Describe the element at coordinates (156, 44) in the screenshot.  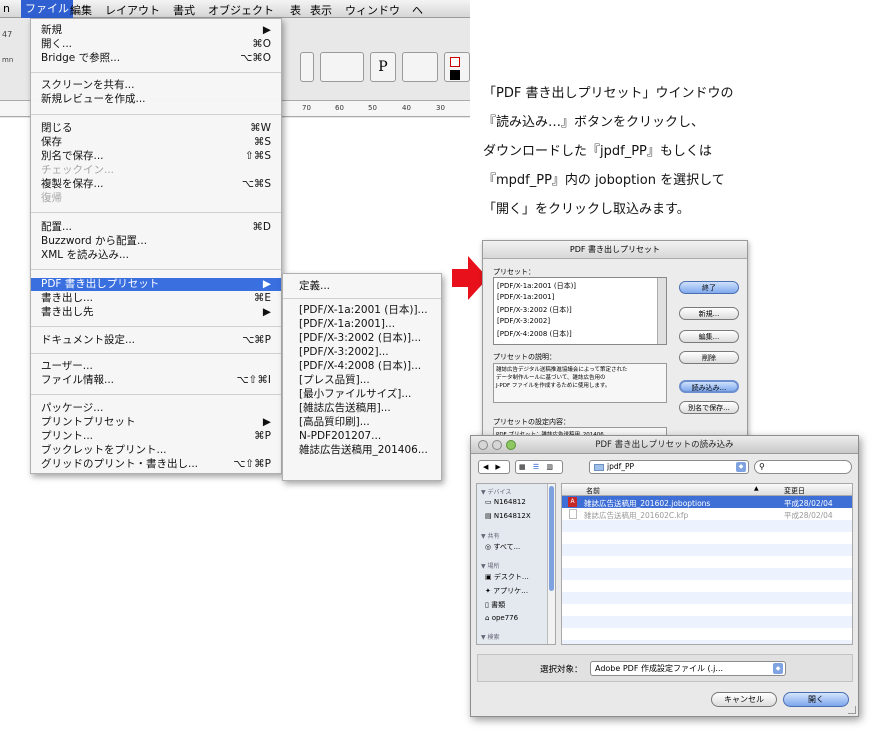
I see `menu-item-open: 開く... ⌘O` at that location.